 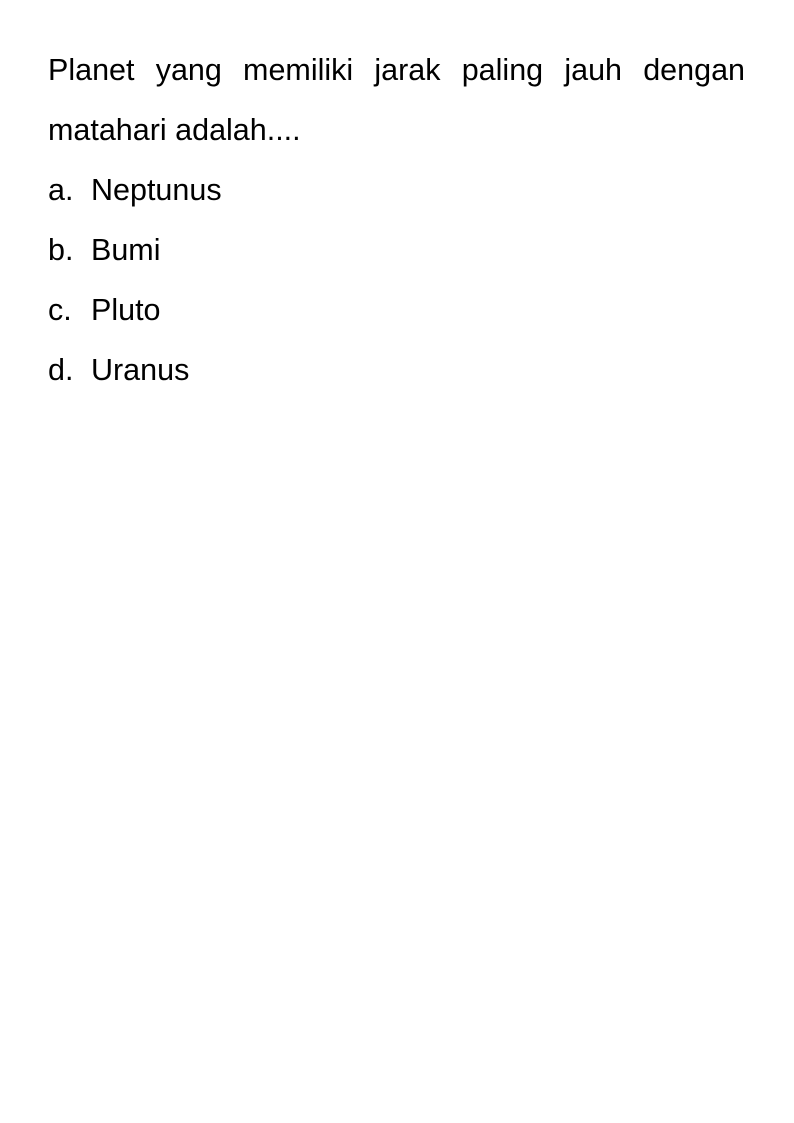 What do you see at coordinates (126, 310) in the screenshot?
I see `option-text: Pluto` at bounding box center [126, 310].